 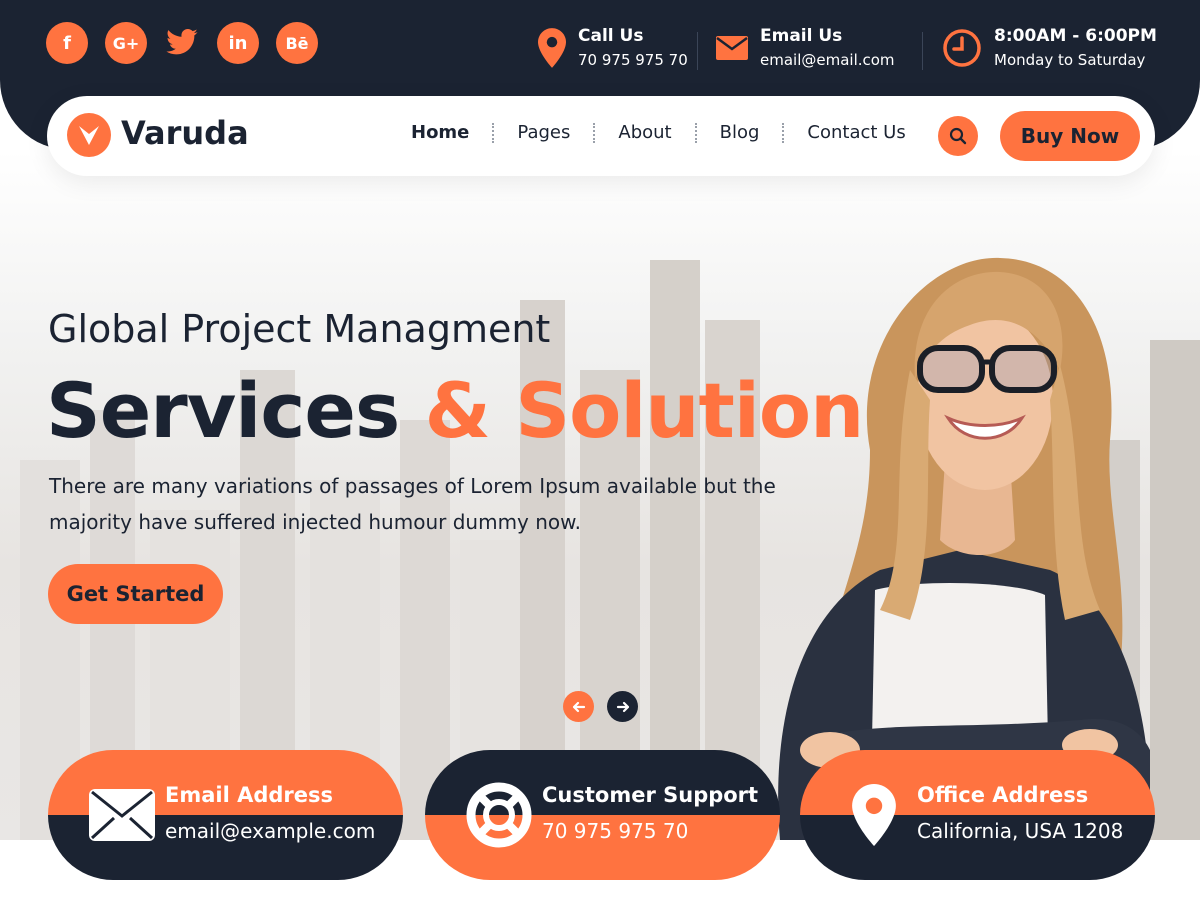 What do you see at coordinates (225, 815) in the screenshot?
I see `email-address-card: Email Address email@example.com` at bounding box center [225, 815].